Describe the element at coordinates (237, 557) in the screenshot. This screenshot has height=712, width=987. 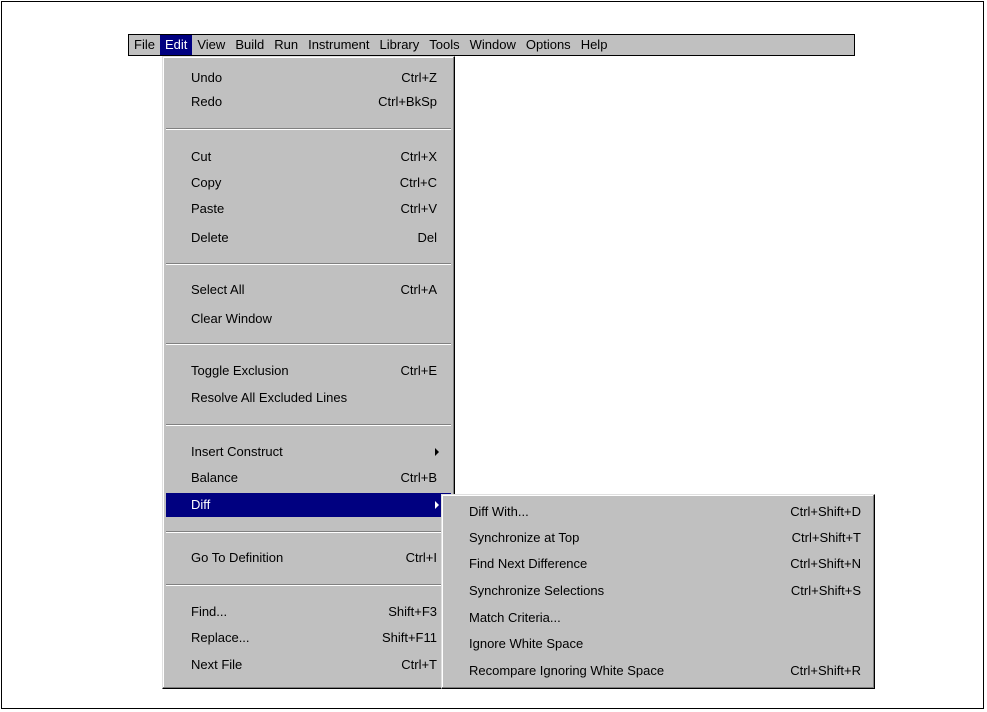
I see `menu-item-label: Go To Definition` at that location.